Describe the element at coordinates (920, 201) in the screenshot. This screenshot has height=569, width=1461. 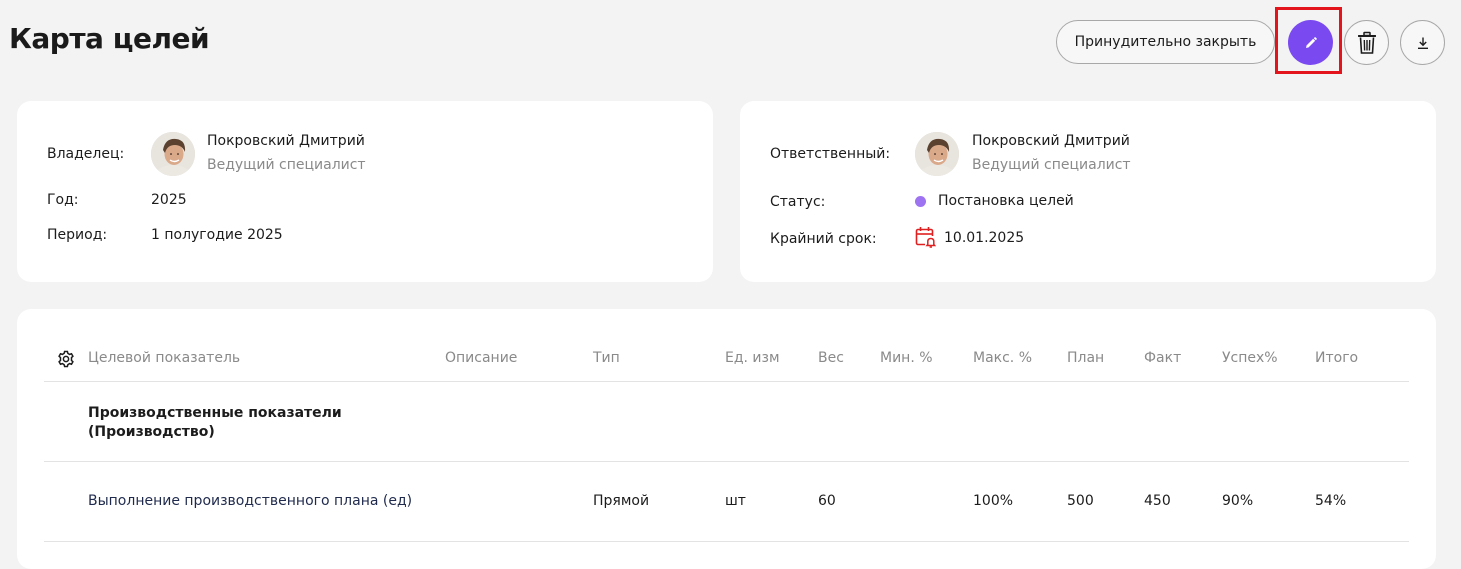
I see `status-dot` at that location.